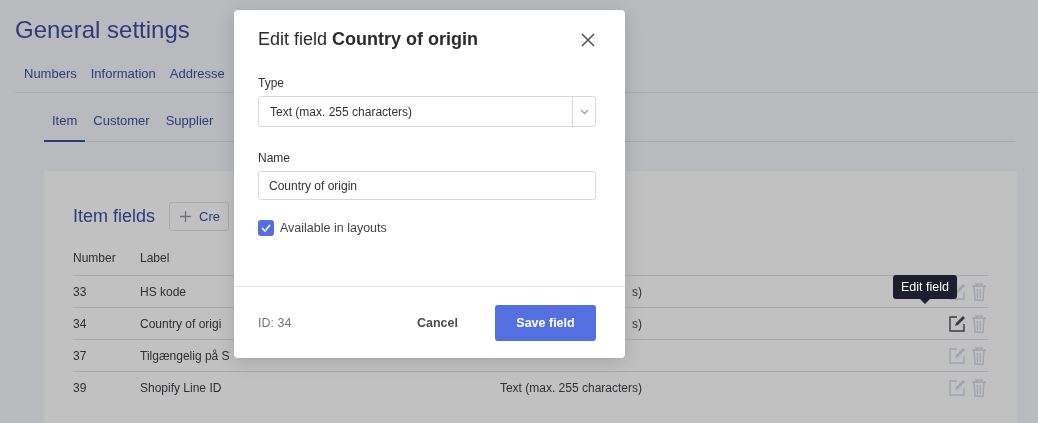  What do you see at coordinates (80, 355) in the screenshot?
I see `number-cell: 37` at bounding box center [80, 355].